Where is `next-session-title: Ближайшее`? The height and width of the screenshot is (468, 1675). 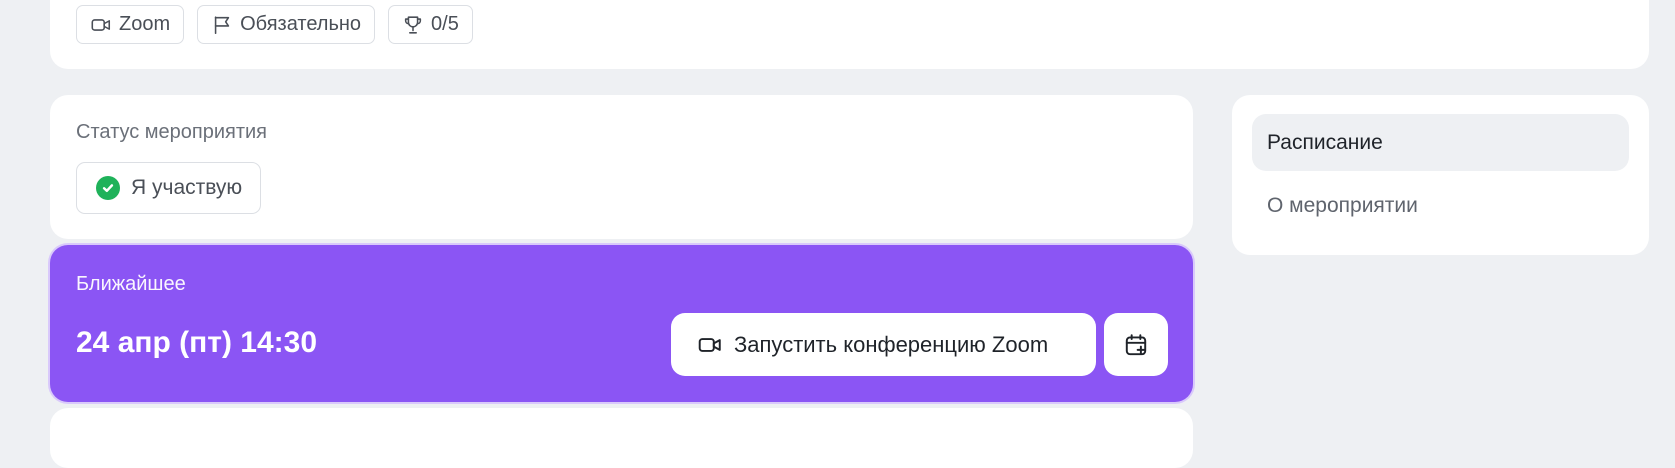
next-session-title: Ближайшее is located at coordinates (131, 284).